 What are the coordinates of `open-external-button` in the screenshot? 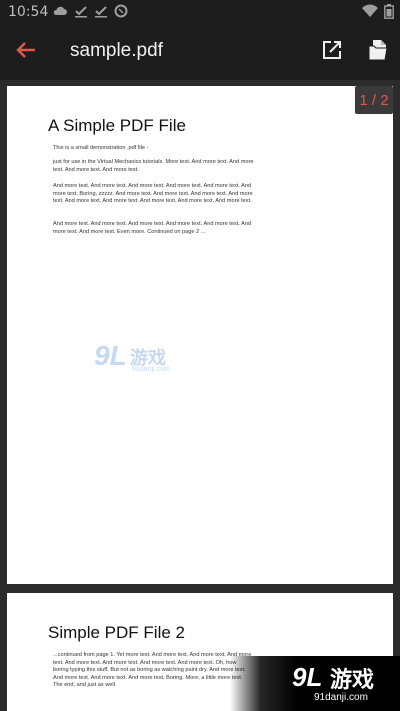 It's located at (332, 52).